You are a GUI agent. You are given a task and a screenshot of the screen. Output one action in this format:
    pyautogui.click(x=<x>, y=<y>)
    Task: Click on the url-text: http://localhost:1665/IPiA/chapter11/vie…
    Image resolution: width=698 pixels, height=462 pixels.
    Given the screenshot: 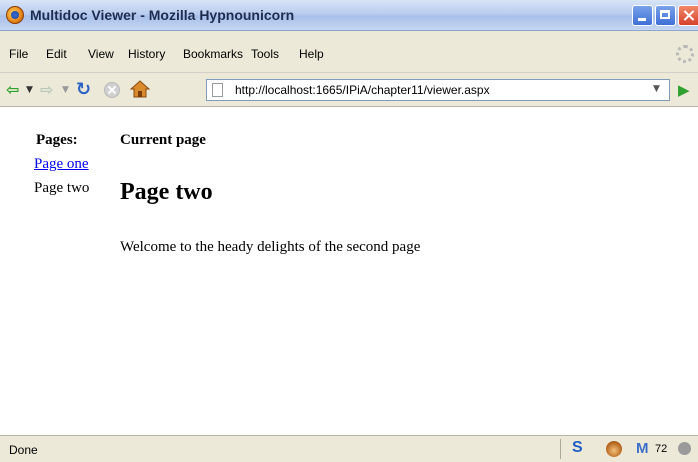 What is the action you would take?
    pyautogui.click(x=362, y=90)
    